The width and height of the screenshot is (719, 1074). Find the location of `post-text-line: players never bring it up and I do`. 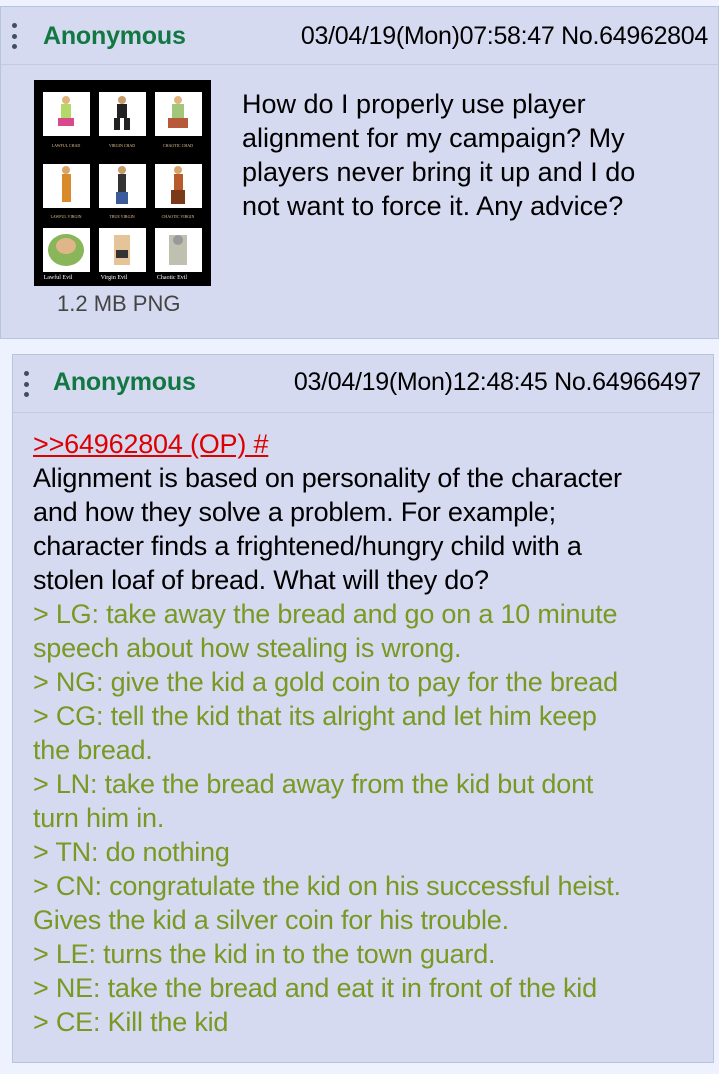

post-text-line: players never bring it up and I do is located at coordinates (439, 172).